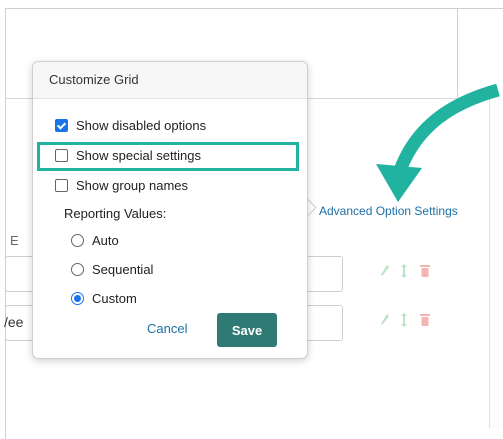 The height and width of the screenshot is (439, 503). What do you see at coordinates (170, 80) in the screenshot?
I see `popover-title: Customize Grid` at bounding box center [170, 80].